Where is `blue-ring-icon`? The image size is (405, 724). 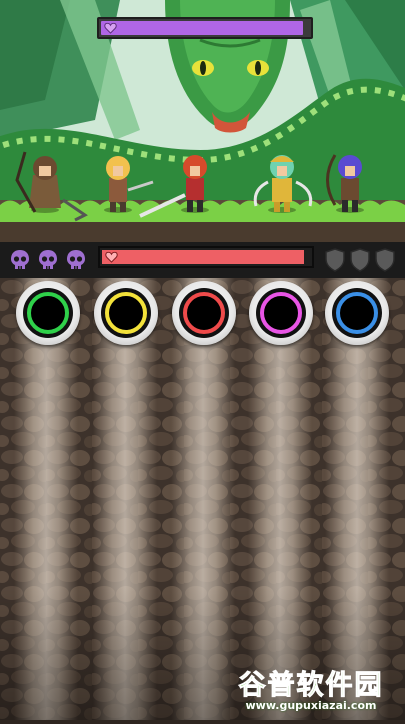
blue-ring-icon is located at coordinates (357, 313).